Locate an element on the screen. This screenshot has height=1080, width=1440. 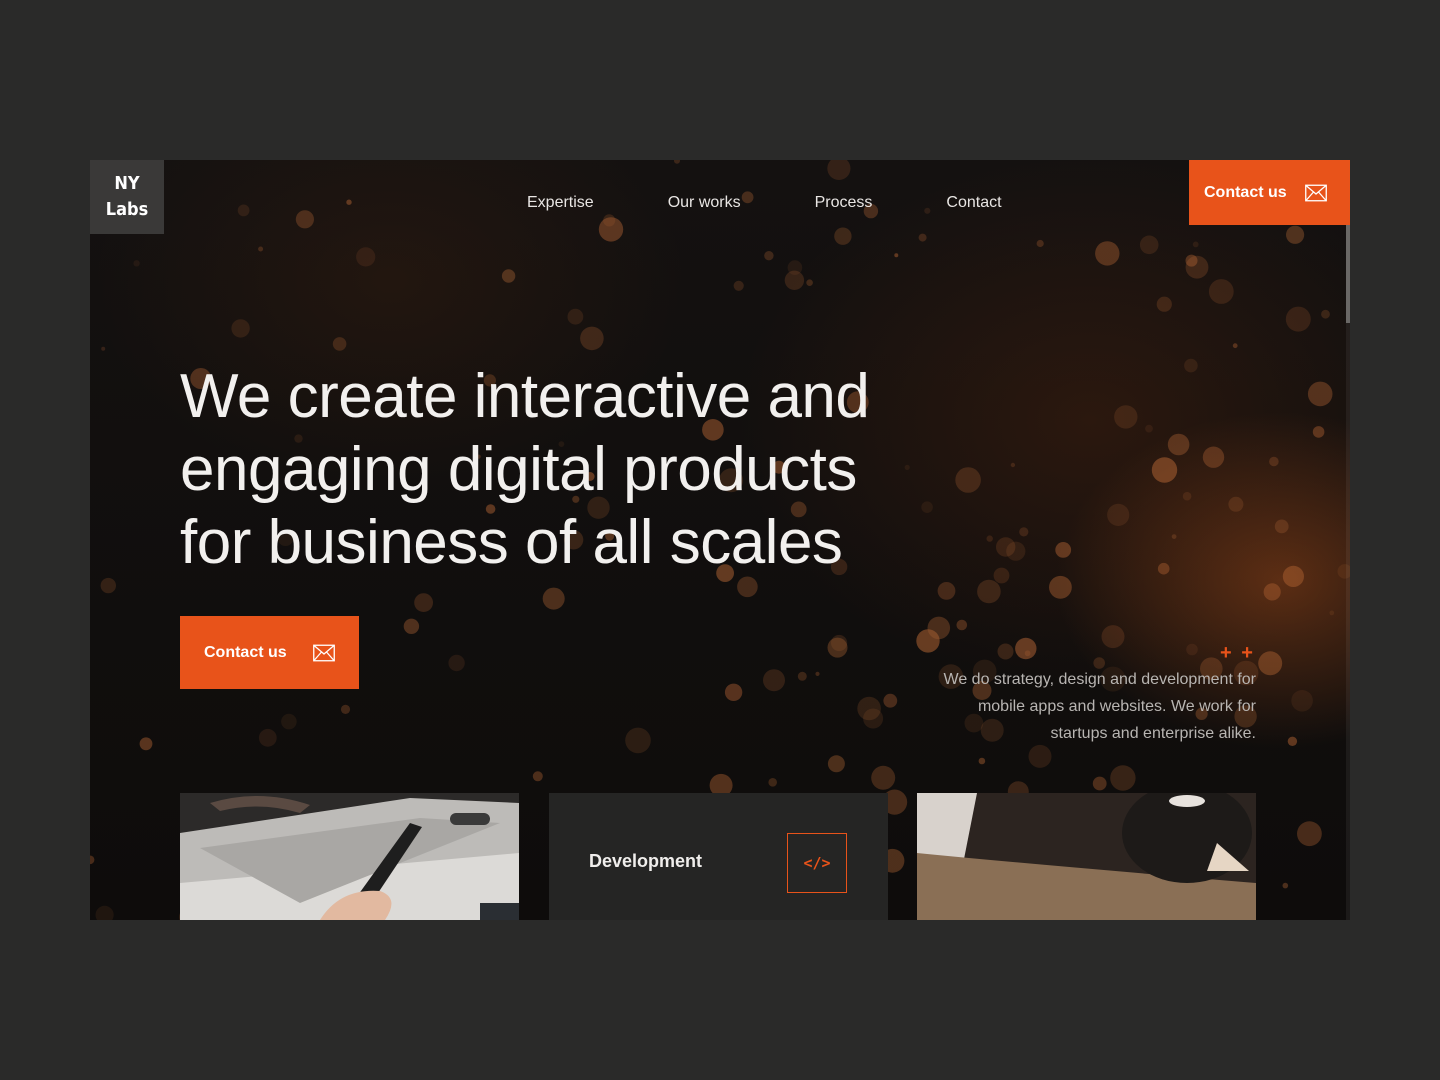
service-card-design-image is located at coordinates (349, 856).